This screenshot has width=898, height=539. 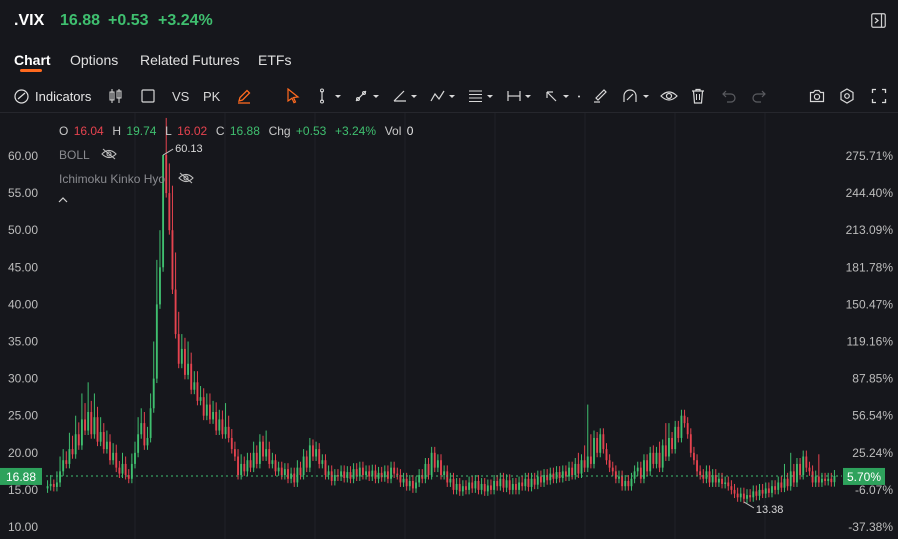 I want to click on vertical-line-tool, so click(x=329, y=96).